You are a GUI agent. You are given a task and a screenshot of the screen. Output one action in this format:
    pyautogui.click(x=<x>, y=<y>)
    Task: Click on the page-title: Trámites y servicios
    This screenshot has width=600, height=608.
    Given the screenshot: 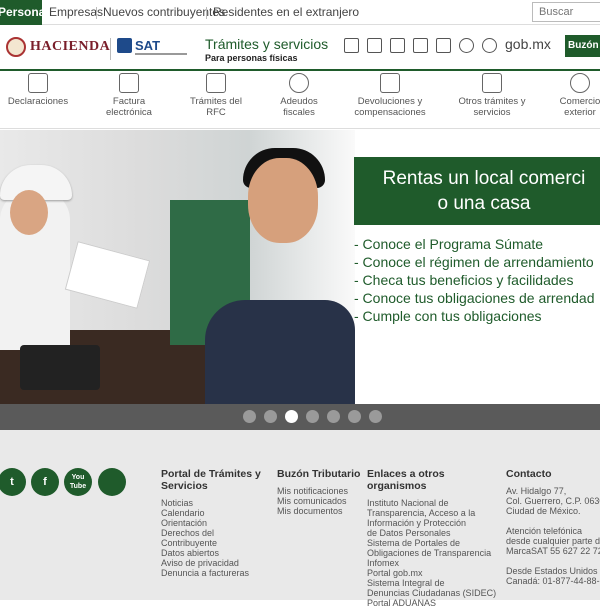 What is the action you would take?
    pyautogui.click(x=267, y=44)
    